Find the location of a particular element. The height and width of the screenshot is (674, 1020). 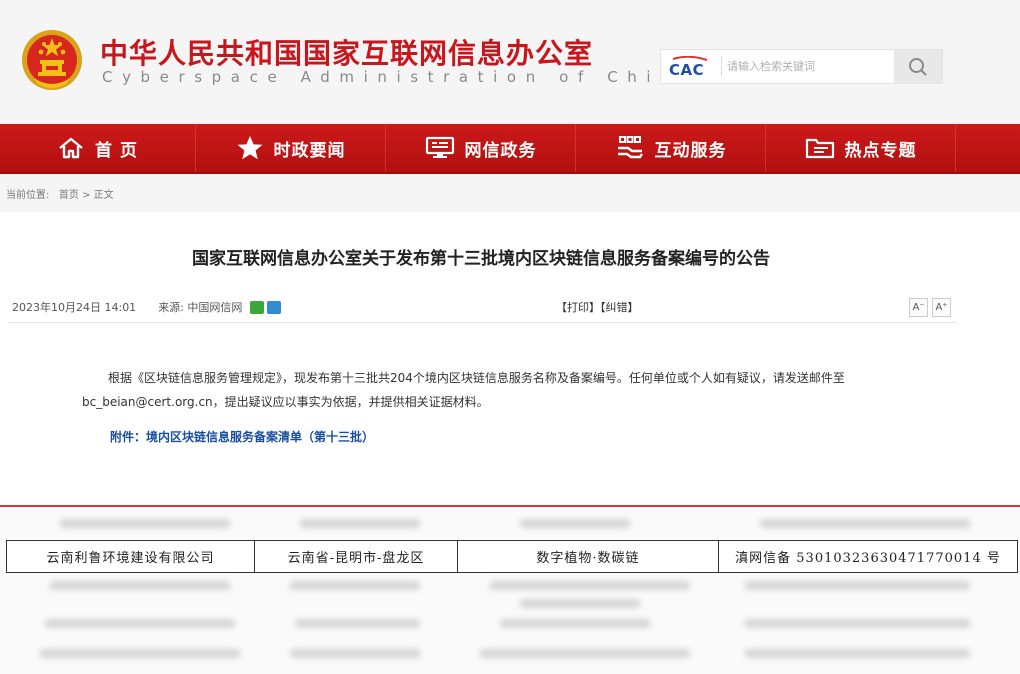

font-size-controls: A⁻ A⁺ is located at coordinates (930, 307).